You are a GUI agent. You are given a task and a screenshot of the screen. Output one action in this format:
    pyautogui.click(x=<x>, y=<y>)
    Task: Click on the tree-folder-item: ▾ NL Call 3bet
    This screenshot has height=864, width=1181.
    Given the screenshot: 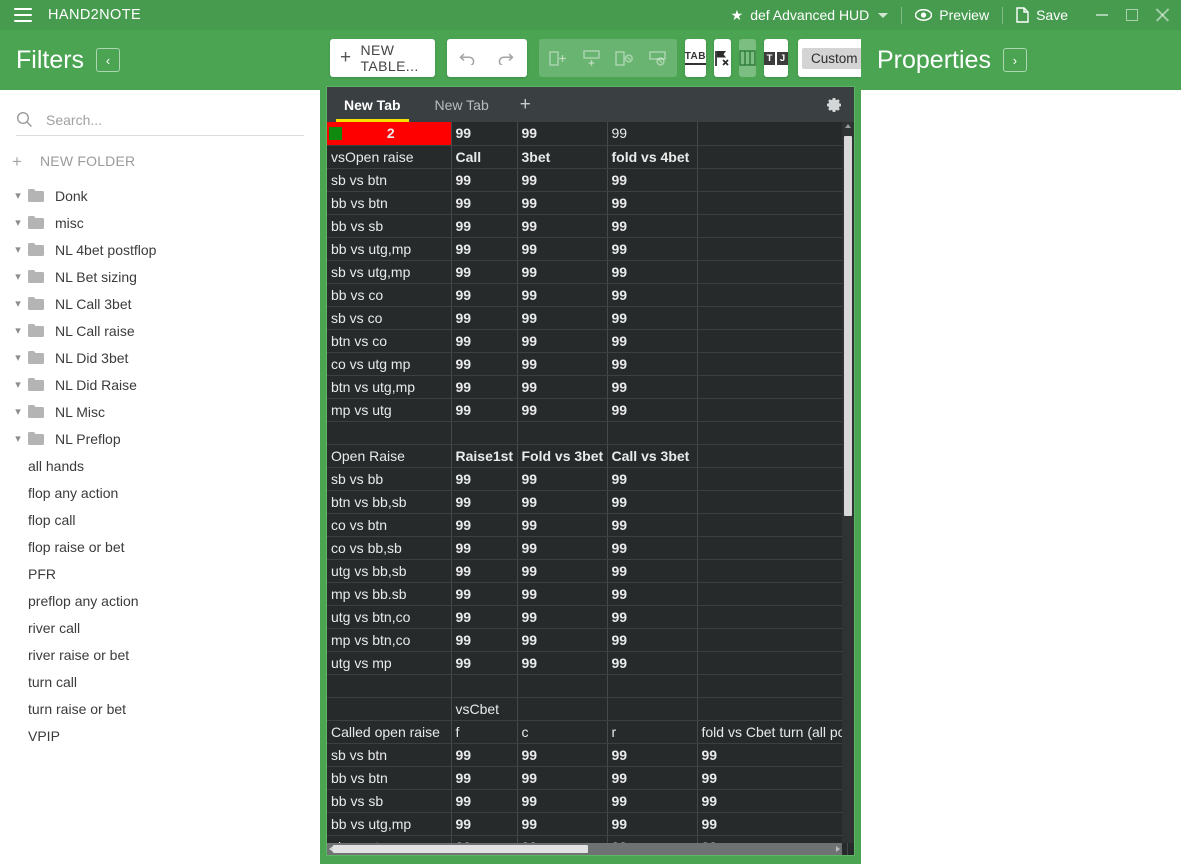 What is the action you would take?
    pyautogui.click(x=160, y=303)
    